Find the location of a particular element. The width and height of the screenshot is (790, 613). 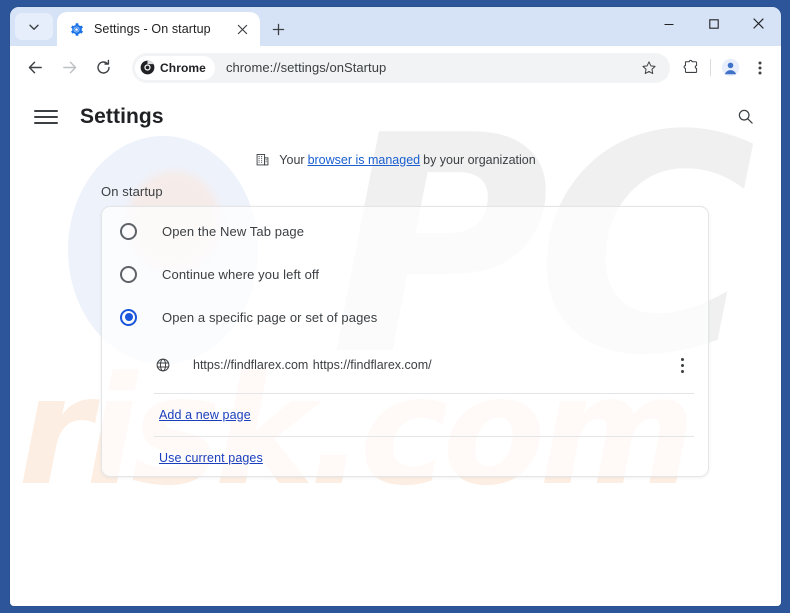

startup-page-title: https://findflarex.com is located at coordinates (251, 365).